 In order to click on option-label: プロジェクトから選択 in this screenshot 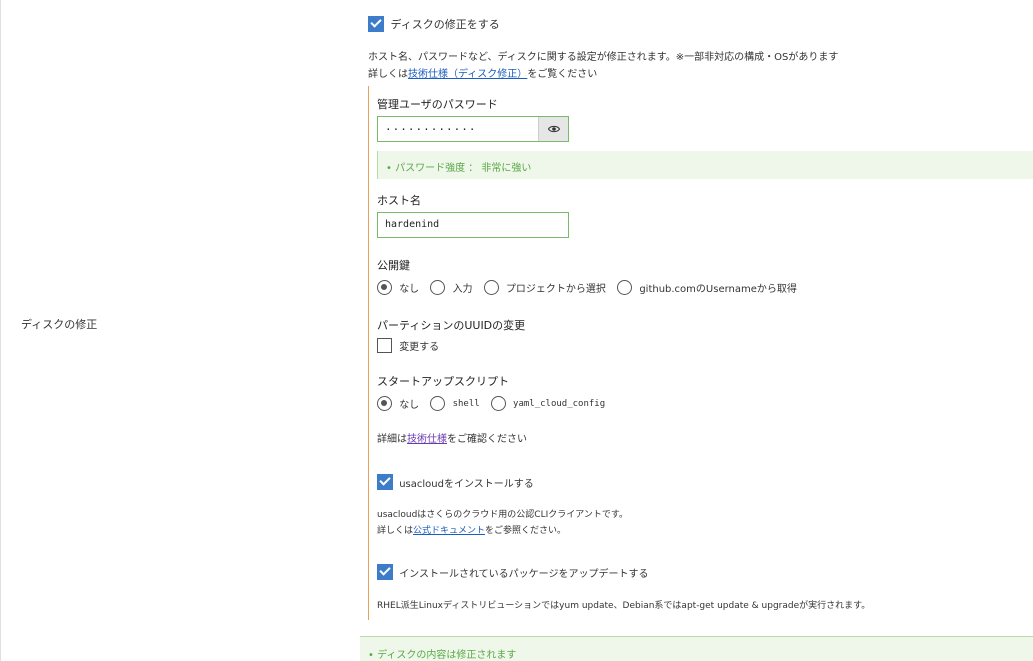, I will do `click(555, 289)`.